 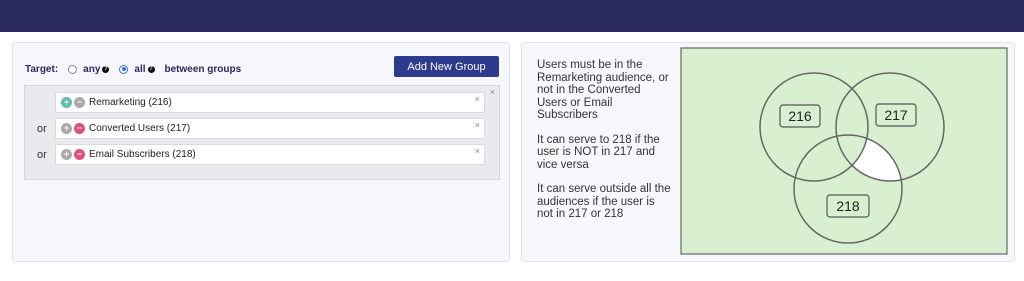 I want to click on venn-label-216: 216, so click(x=800, y=116).